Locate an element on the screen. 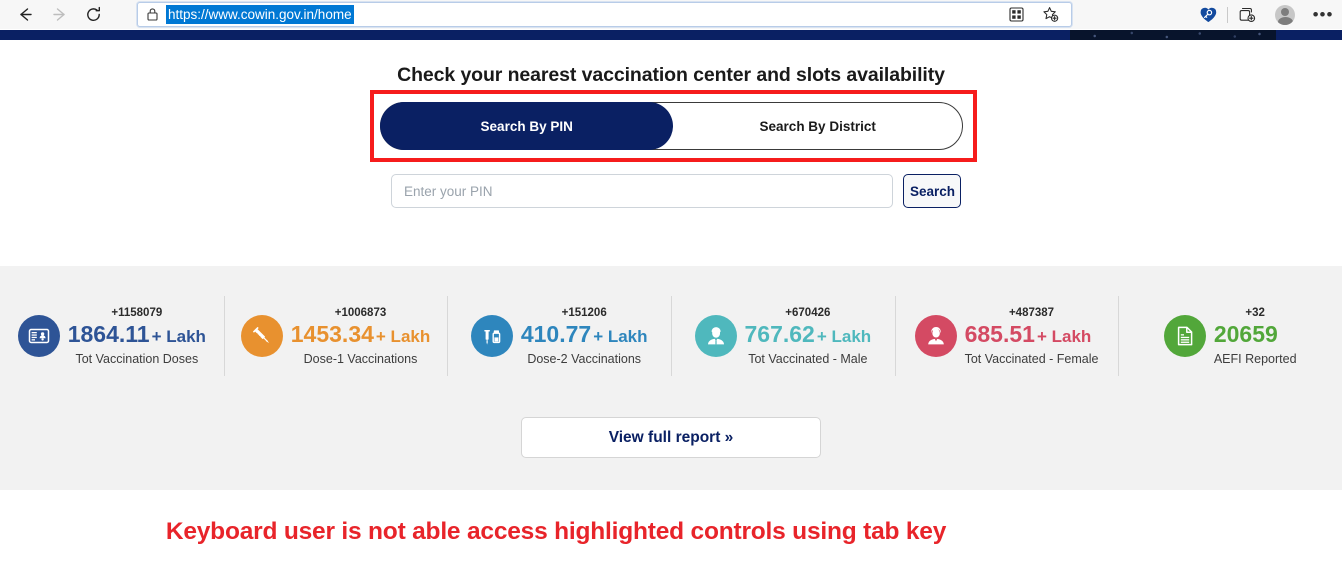 Image resolution: width=1342 pixels, height=584 pixels. female-person-icon is located at coordinates (935, 336).